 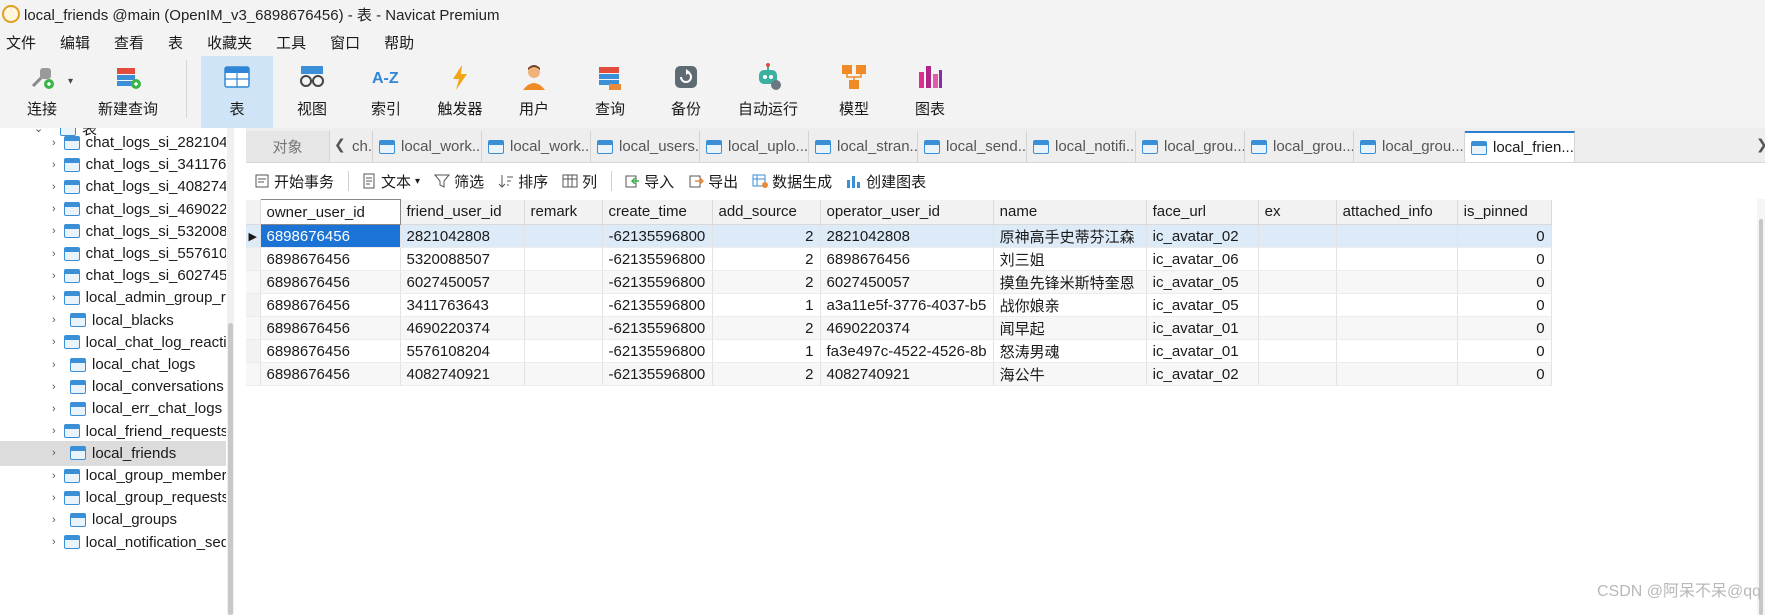 I want to click on text-view-button: 文本 ▾, so click(x=390, y=181).